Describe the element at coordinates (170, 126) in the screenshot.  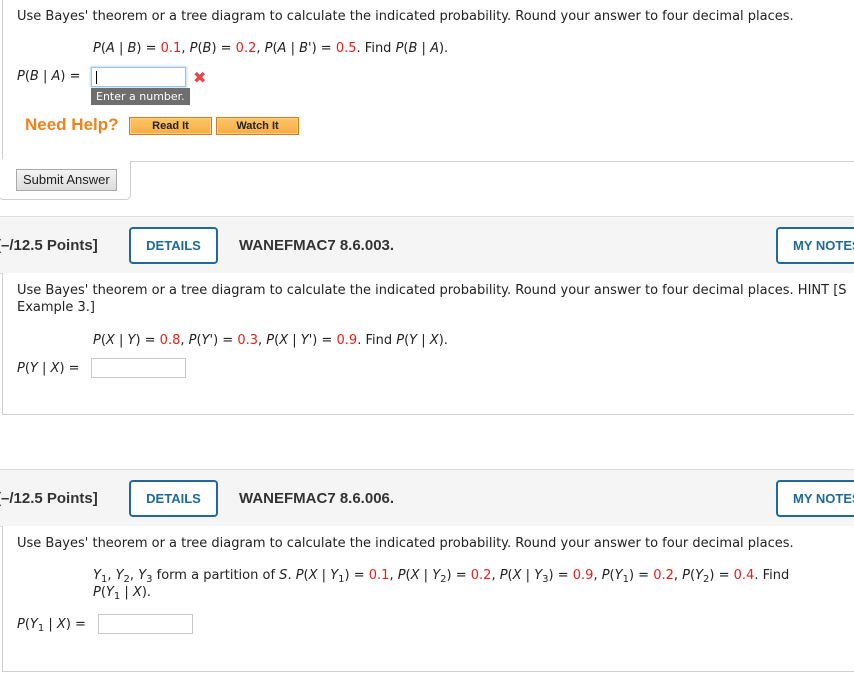
I see `read-it-button: Read It` at that location.